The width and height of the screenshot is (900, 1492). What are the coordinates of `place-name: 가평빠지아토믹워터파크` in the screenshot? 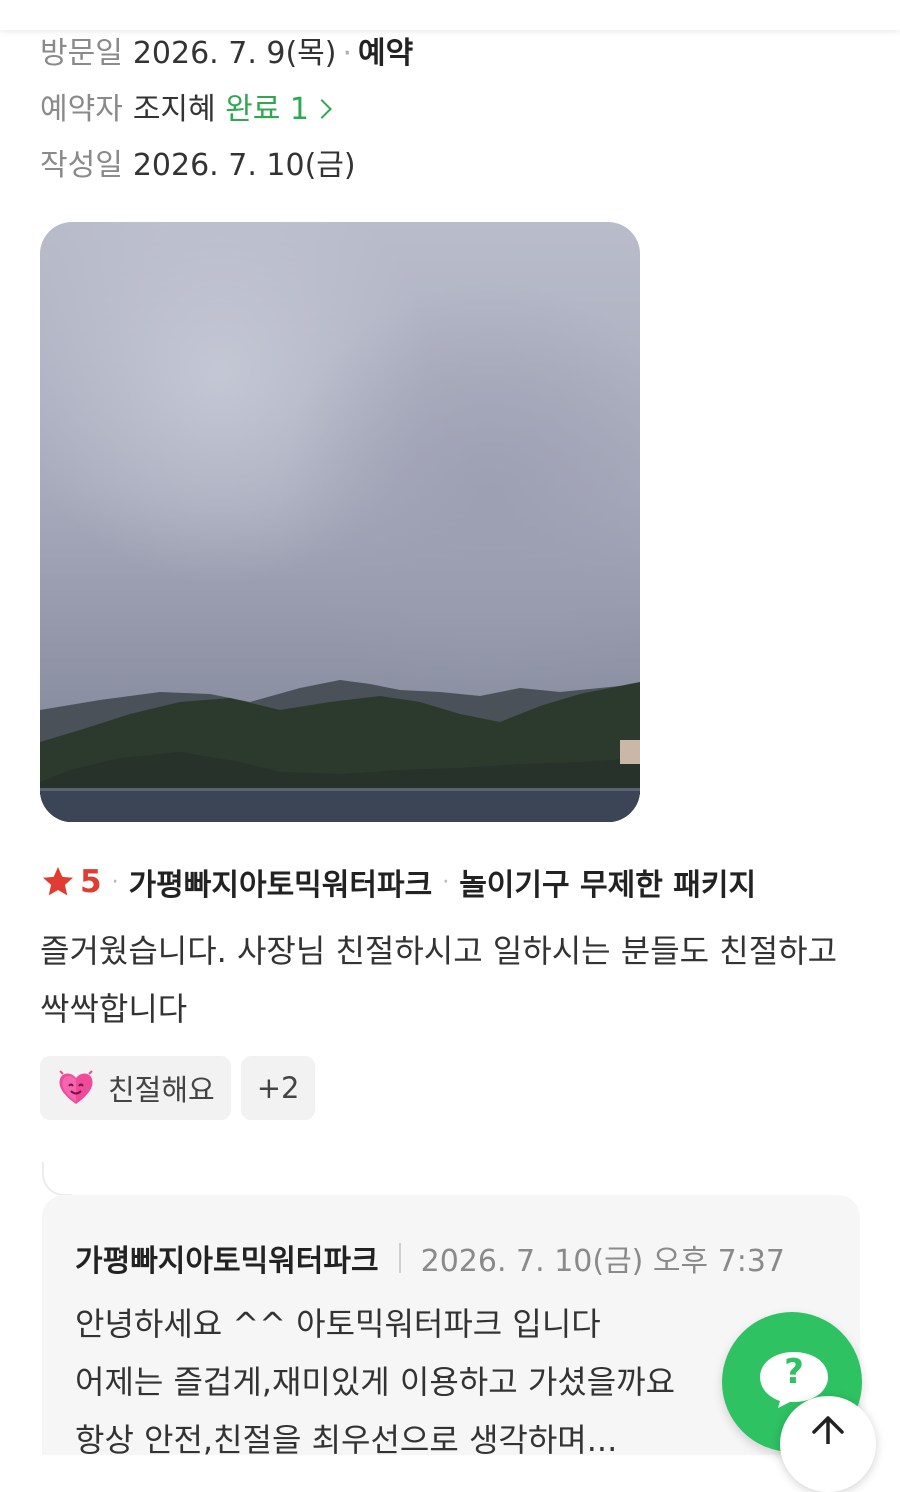 It's located at (280, 885).